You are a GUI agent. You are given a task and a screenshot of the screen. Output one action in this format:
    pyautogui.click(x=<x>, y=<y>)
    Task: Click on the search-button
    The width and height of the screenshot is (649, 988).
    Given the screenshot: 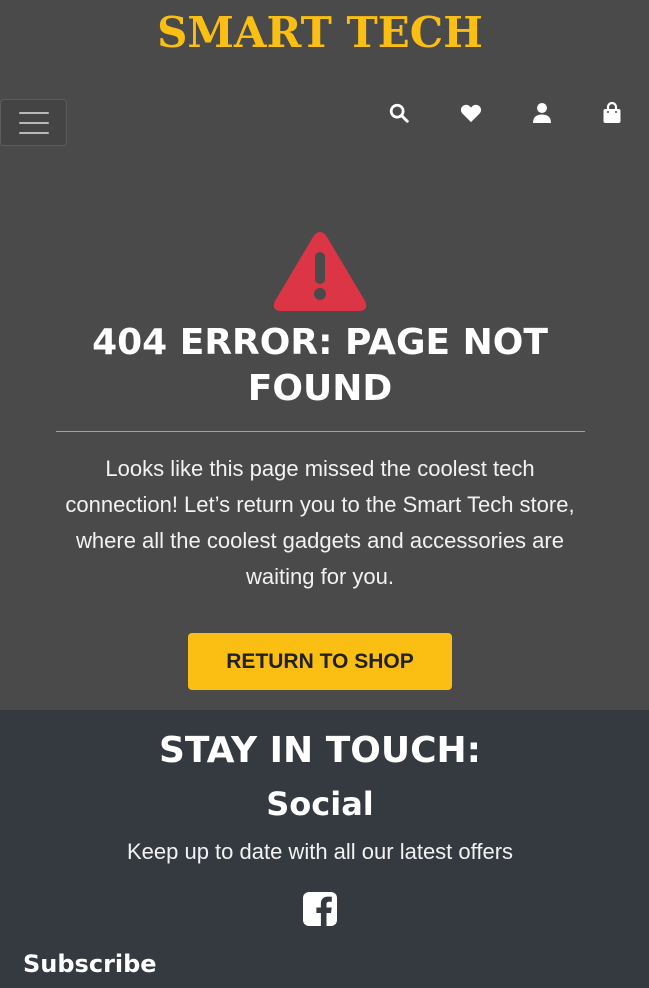 What is the action you would take?
    pyautogui.click(x=399, y=113)
    